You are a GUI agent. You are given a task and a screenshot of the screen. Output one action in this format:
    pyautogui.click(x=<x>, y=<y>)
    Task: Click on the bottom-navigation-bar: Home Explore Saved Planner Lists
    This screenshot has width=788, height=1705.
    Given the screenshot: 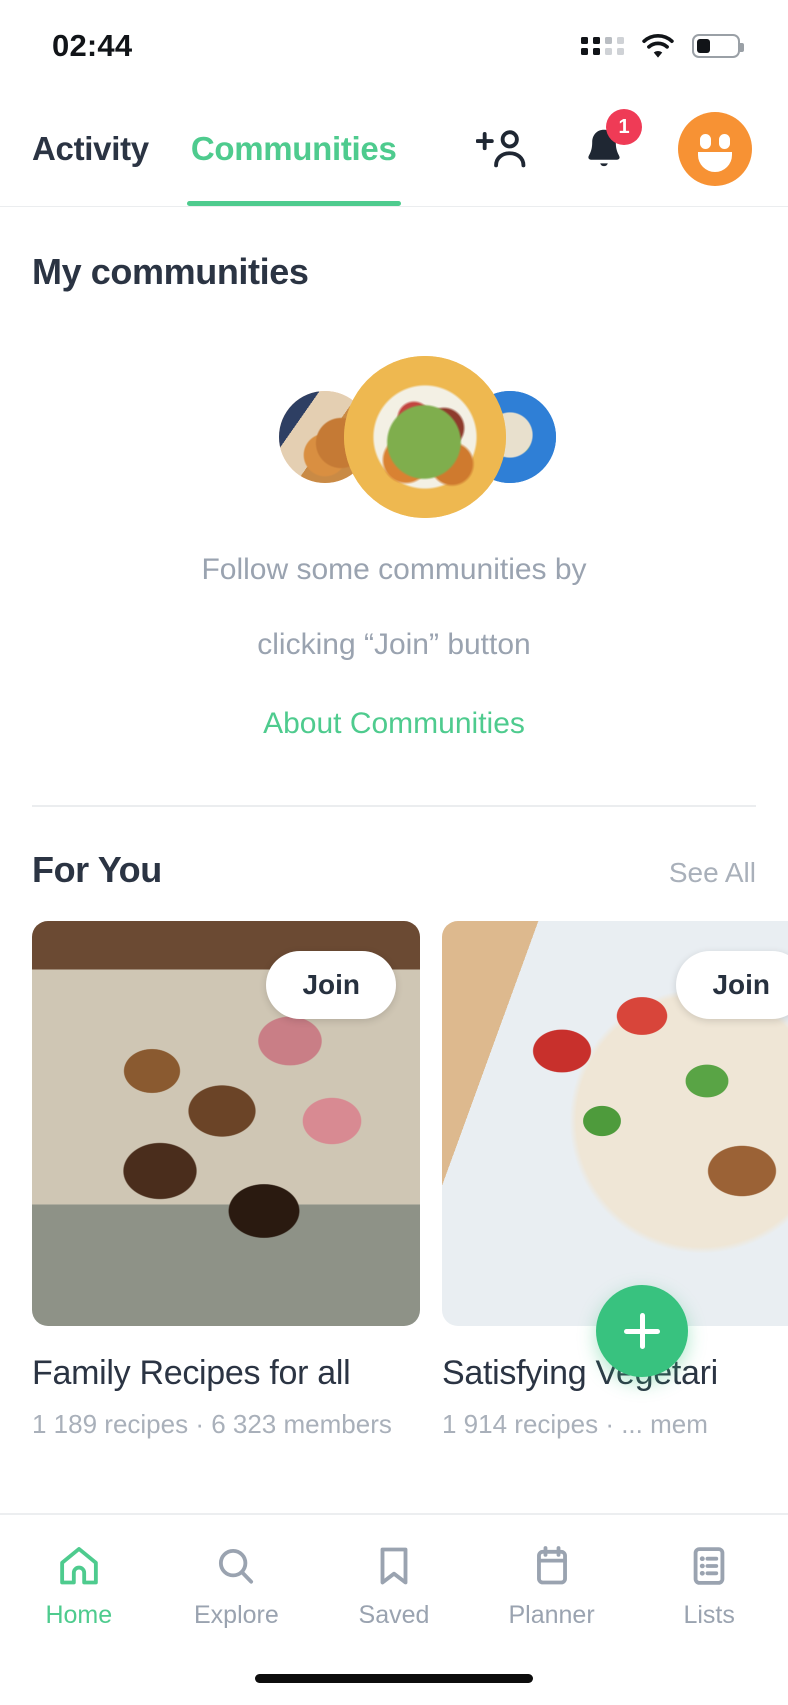 What is the action you would take?
    pyautogui.click(x=394, y=1609)
    